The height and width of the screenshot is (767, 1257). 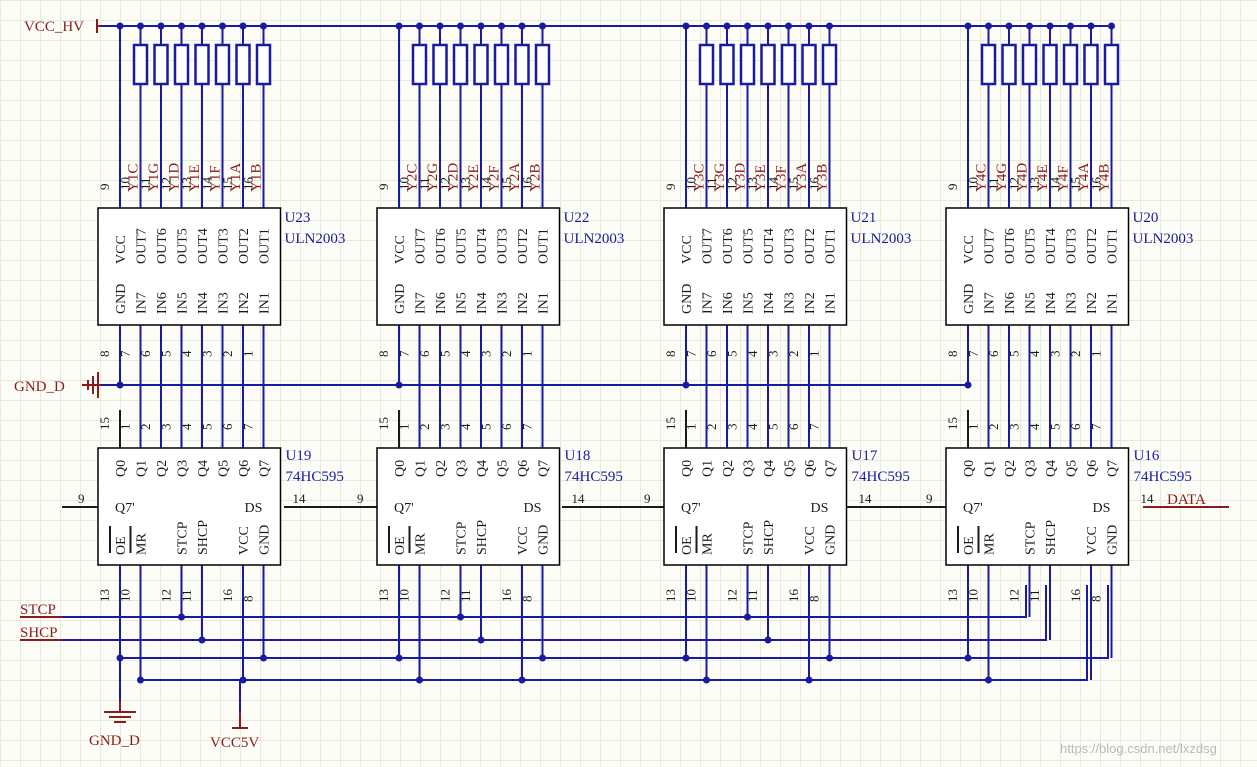 I want to click on hc595-ds-name: DS, so click(x=533, y=508).